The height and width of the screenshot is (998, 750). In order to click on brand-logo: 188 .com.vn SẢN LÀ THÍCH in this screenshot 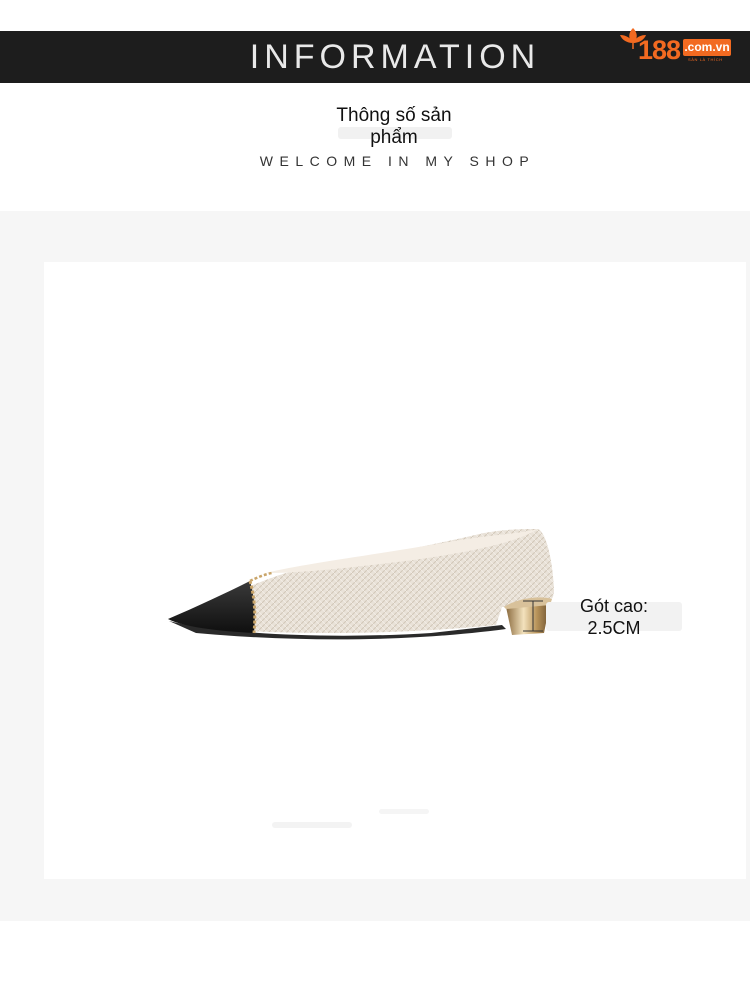, I will do `click(680, 48)`.